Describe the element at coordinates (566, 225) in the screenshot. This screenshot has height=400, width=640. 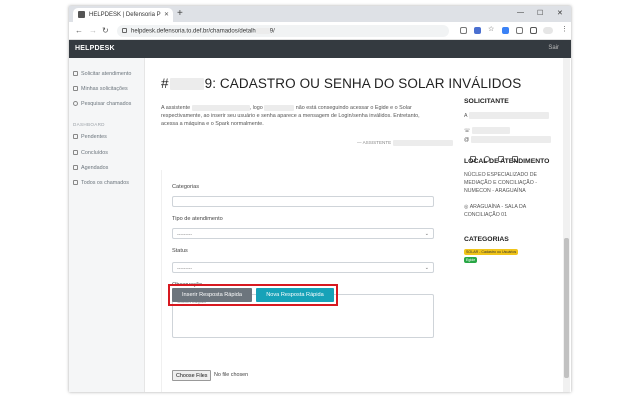
I see `scrollbar` at that location.